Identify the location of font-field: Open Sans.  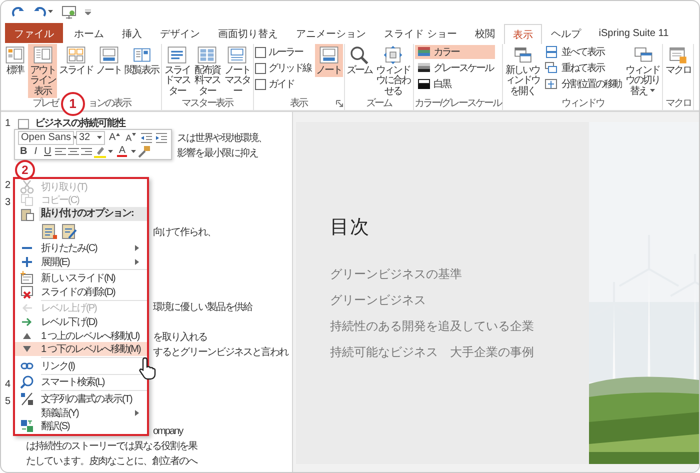
(46, 137).